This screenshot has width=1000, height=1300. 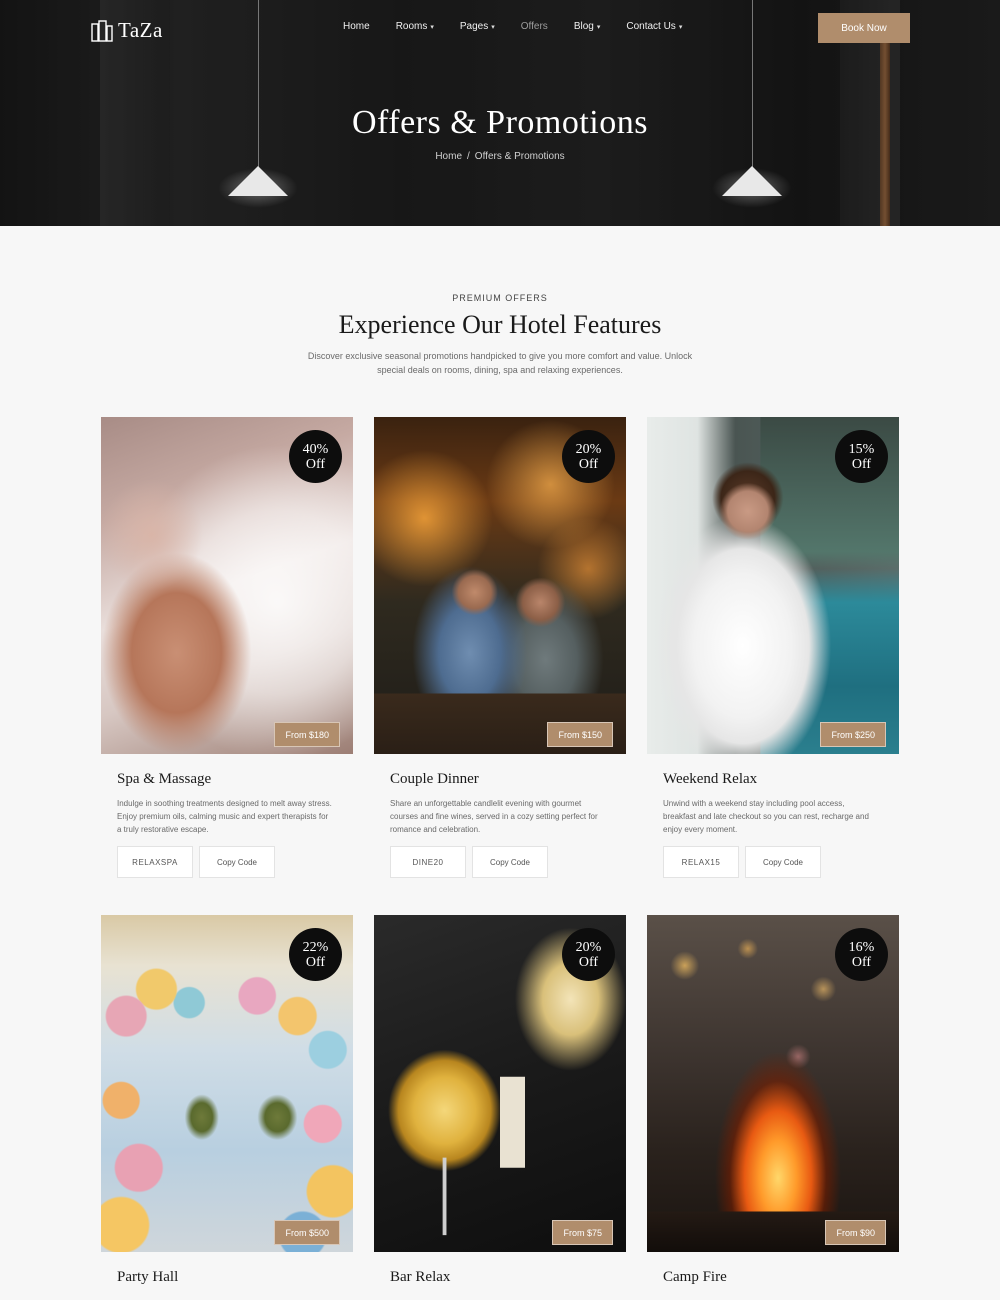 I want to click on menu-label: Contact Us, so click(x=651, y=26).